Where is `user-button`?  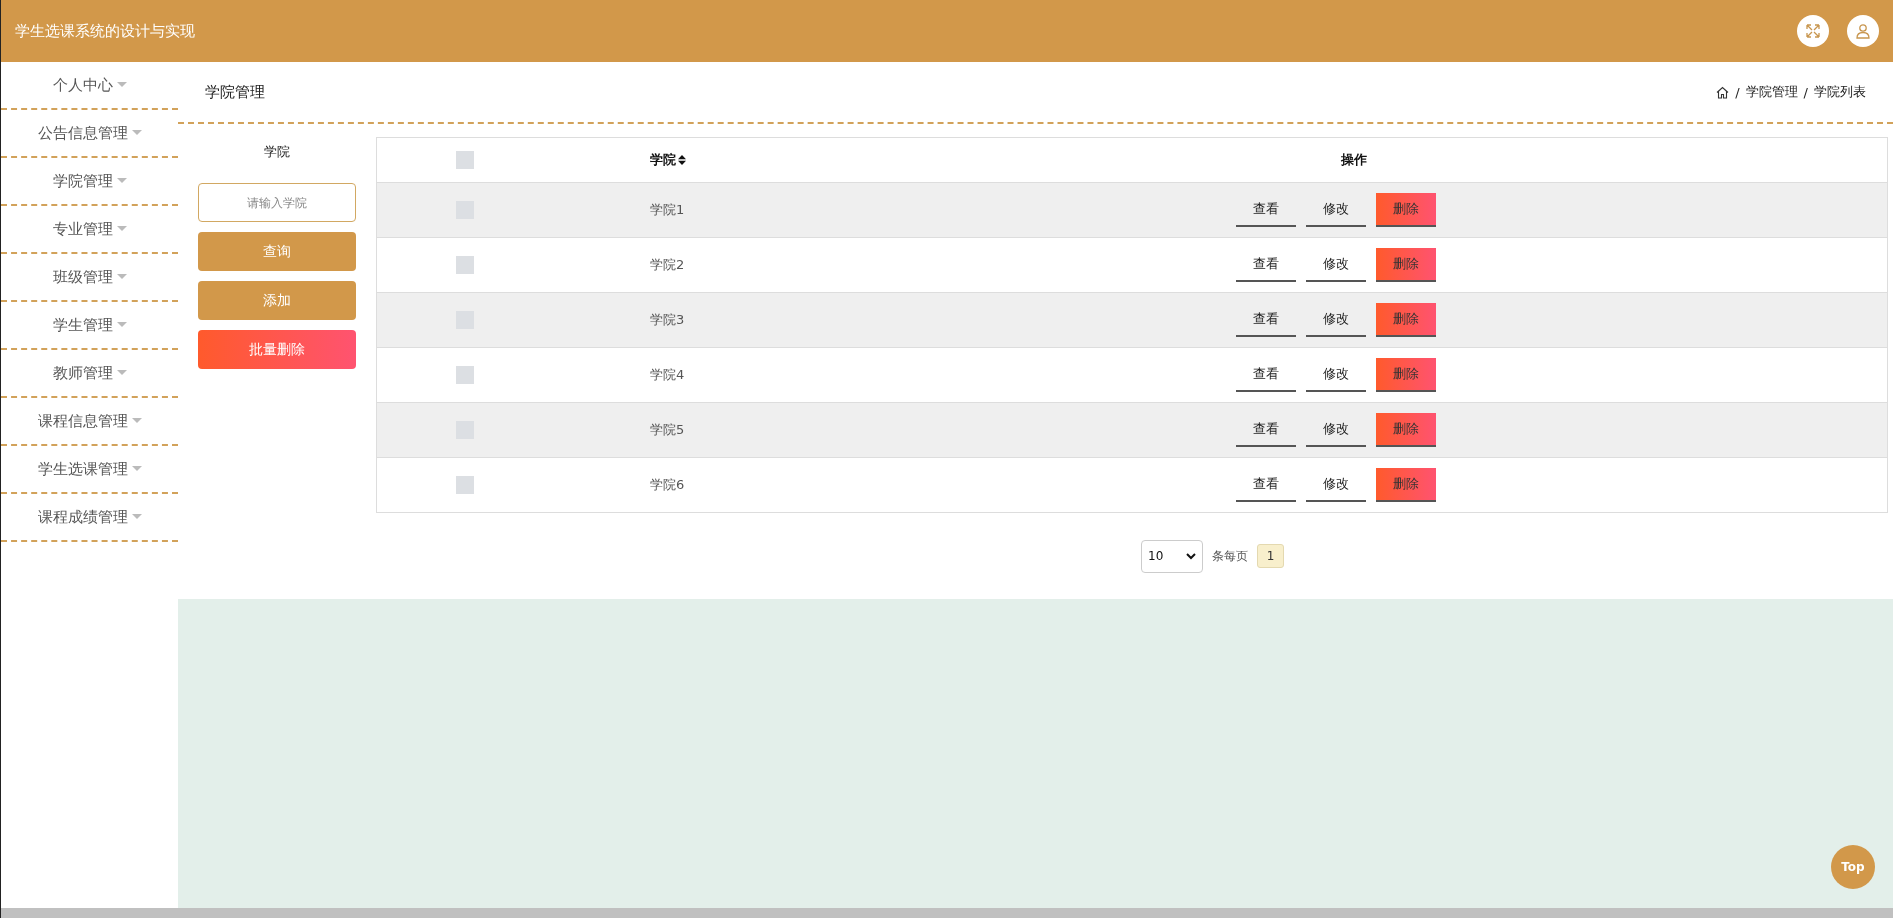
user-button is located at coordinates (1863, 31).